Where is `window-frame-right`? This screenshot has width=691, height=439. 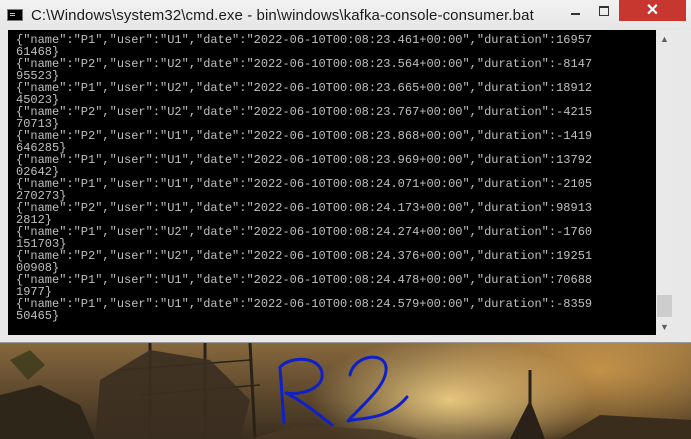
window-frame-right is located at coordinates (682, 182).